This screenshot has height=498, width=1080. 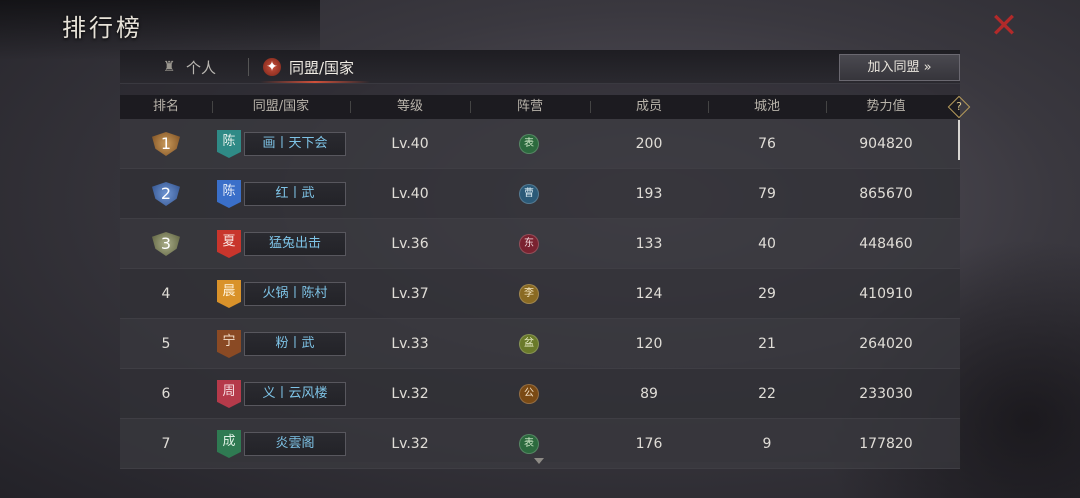 What do you see at coordinates (229, 294) in the screenshot?
I see `alliance-flag: 晨` at bounding box center [229, 294].